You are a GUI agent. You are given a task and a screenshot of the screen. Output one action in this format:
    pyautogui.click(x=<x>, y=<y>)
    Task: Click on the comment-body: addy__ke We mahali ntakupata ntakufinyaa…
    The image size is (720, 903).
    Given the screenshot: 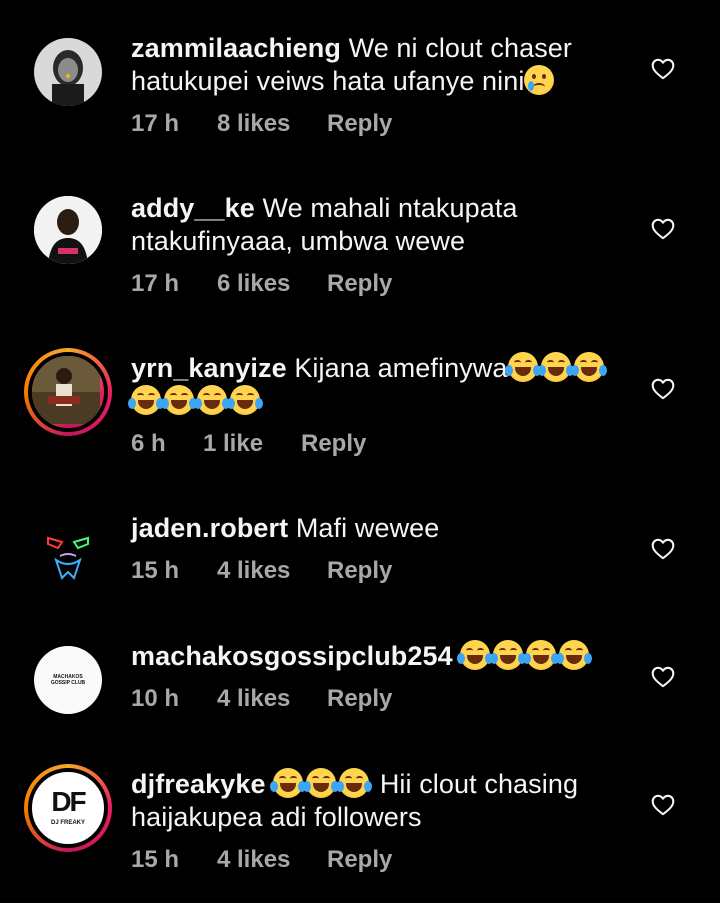 What is the action you would take?
    pyautogui.click(x=385, y=245)
    